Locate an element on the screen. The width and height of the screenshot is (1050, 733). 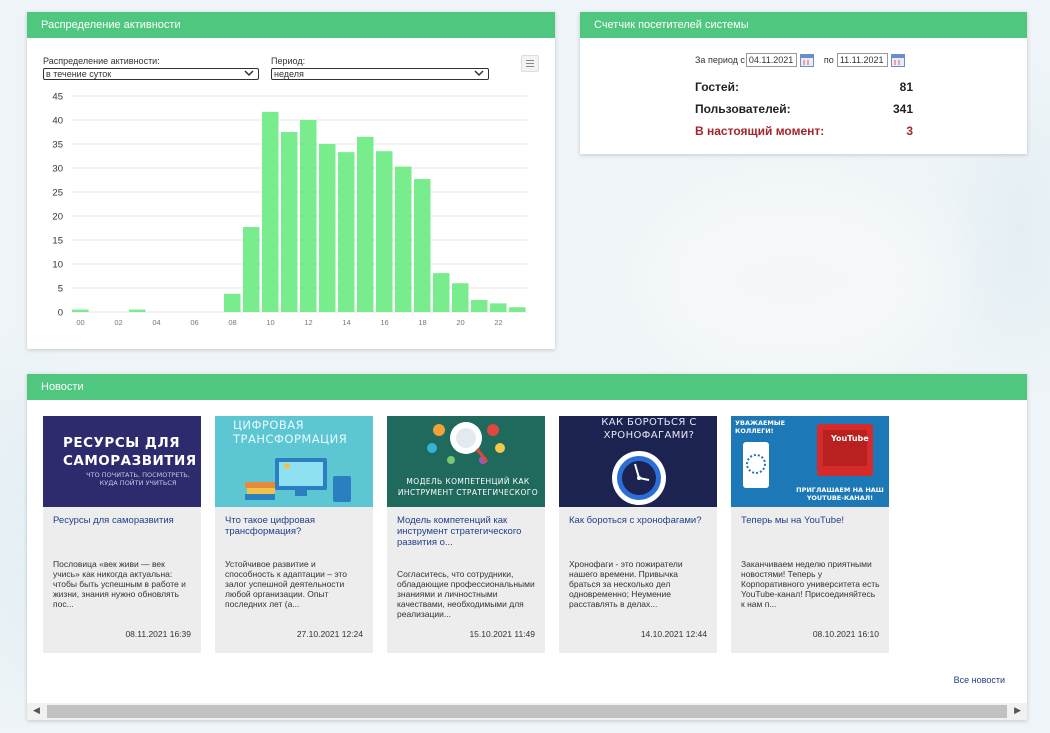
period-select-block: Период: неделя is located at coordinates (380, 68).